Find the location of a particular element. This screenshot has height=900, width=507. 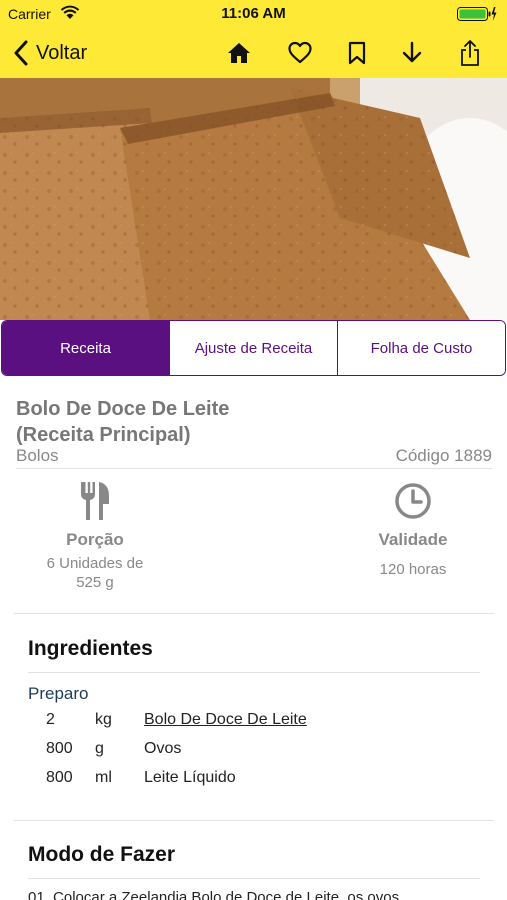

portion-value-line2: 525 g is located at coordinates (95, 582).